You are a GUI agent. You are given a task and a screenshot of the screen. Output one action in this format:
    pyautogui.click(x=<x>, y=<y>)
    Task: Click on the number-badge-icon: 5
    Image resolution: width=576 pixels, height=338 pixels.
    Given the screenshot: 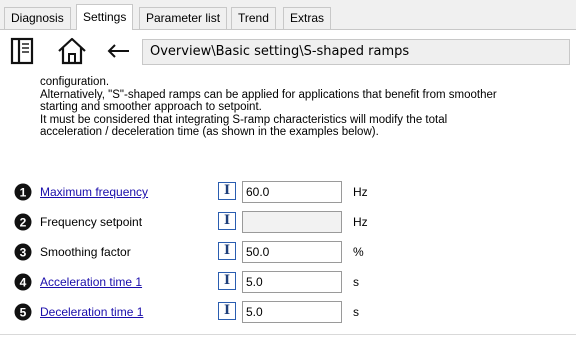 What is the action you would take?
    pyautogui.click(x=23, y=312)
    